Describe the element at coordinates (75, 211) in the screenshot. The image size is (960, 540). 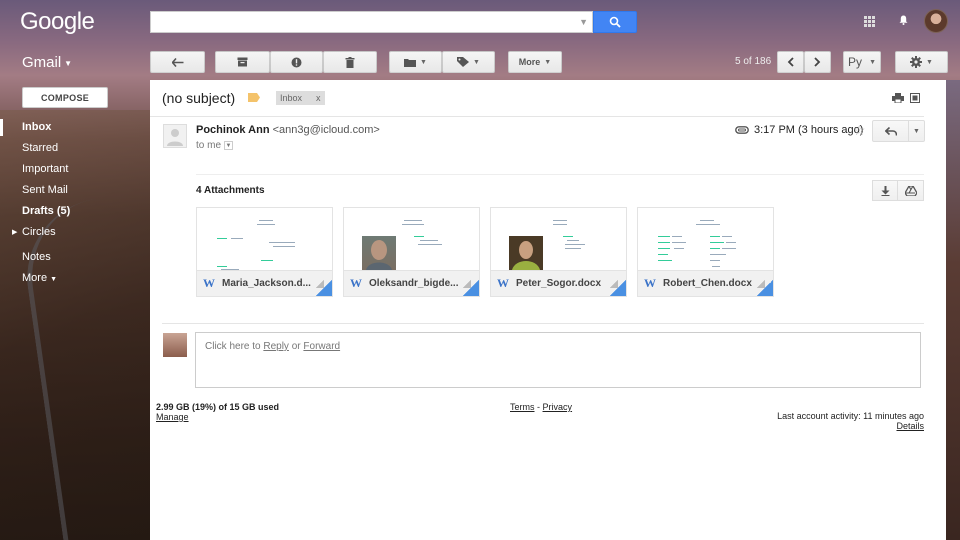
I see `sidebar-item-drafts: Drafts (5)` at that location.